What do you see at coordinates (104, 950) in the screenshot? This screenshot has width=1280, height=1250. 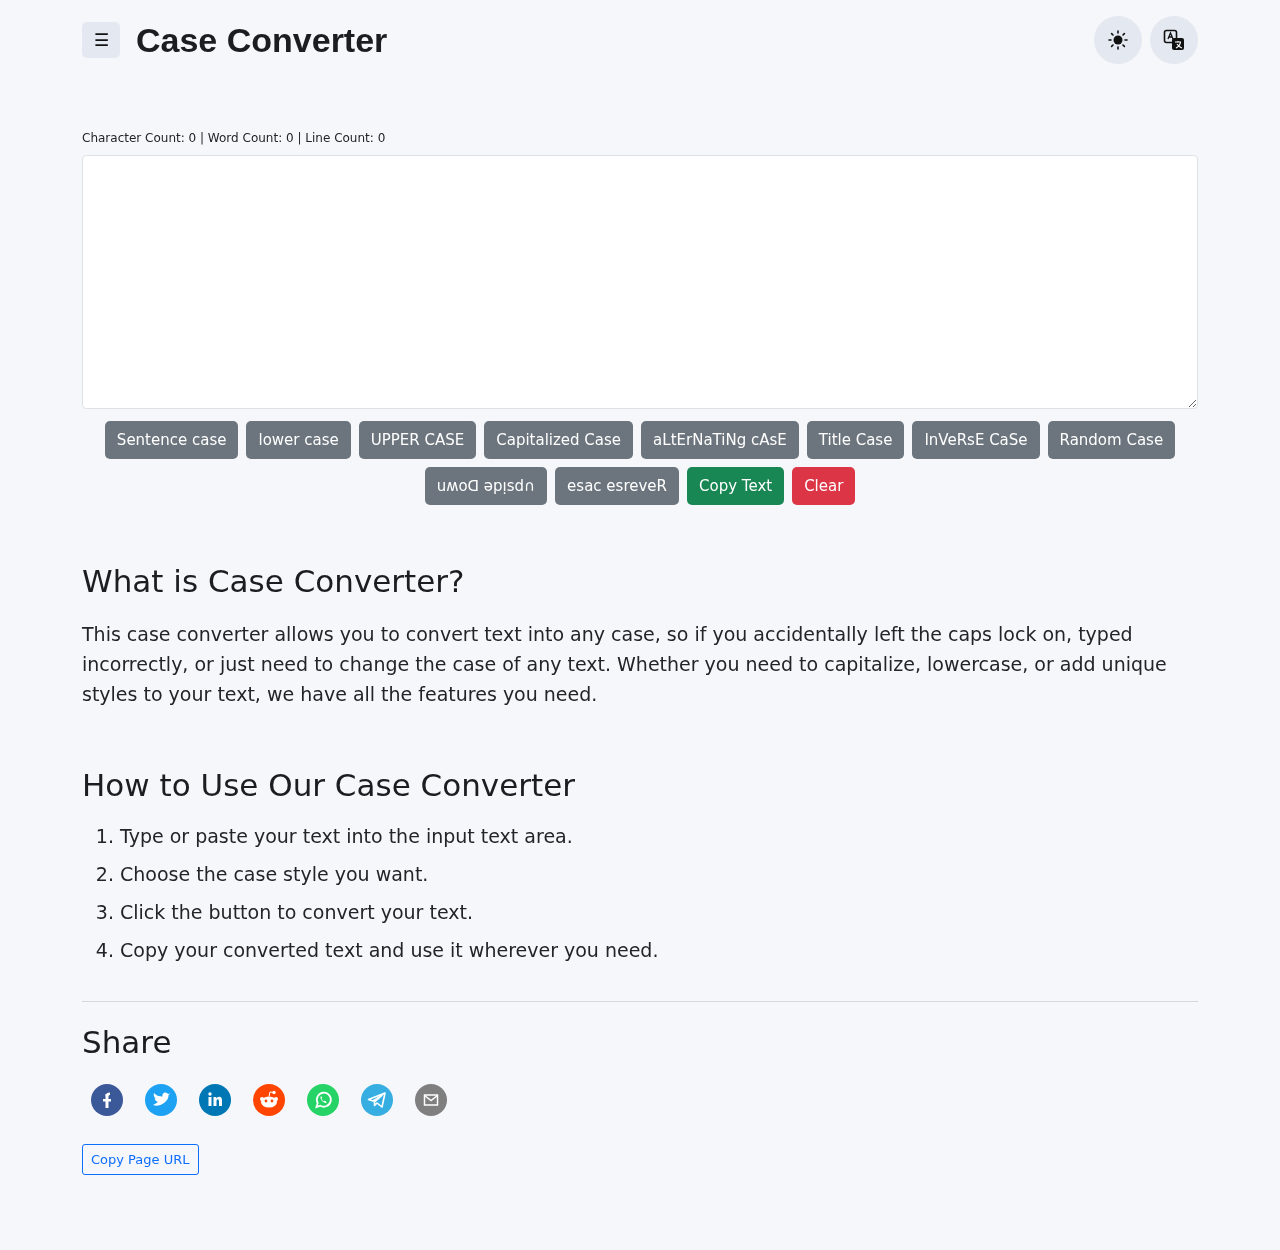 I see `step-number: 4.` at bounding box center [104, 950].